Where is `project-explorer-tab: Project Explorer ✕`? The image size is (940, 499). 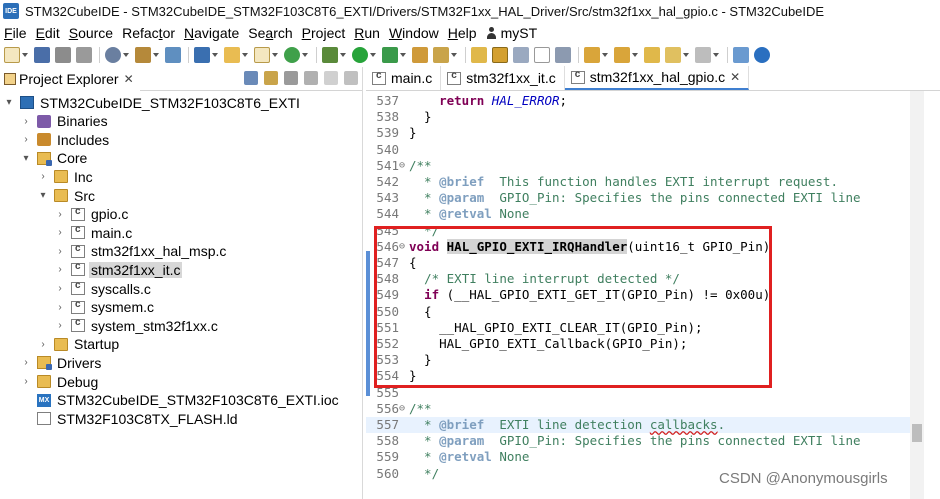
project-explorer-tab: Project Explorer ✕ is located at coordinates (70, 78).